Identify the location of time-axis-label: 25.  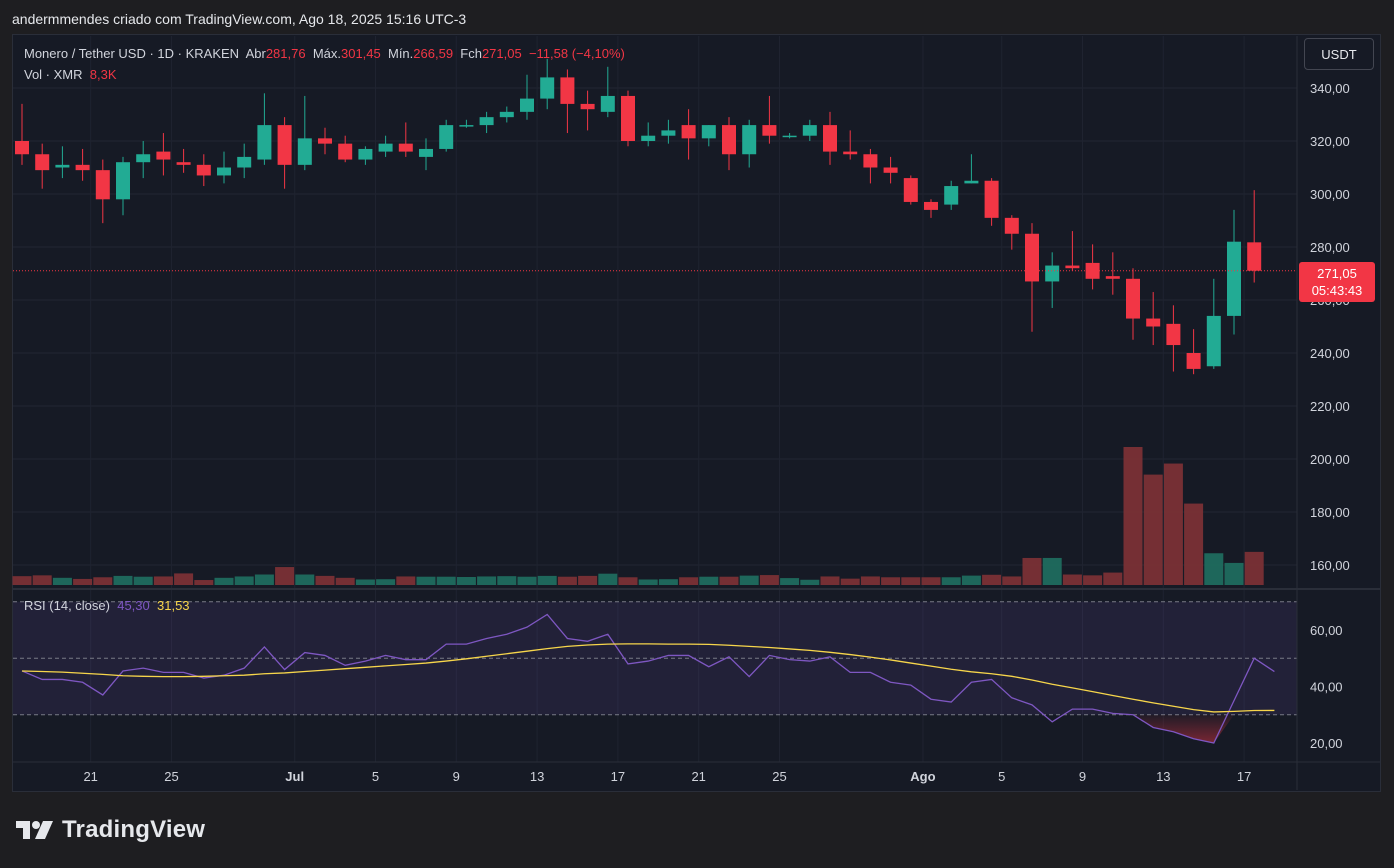
(779, 776).